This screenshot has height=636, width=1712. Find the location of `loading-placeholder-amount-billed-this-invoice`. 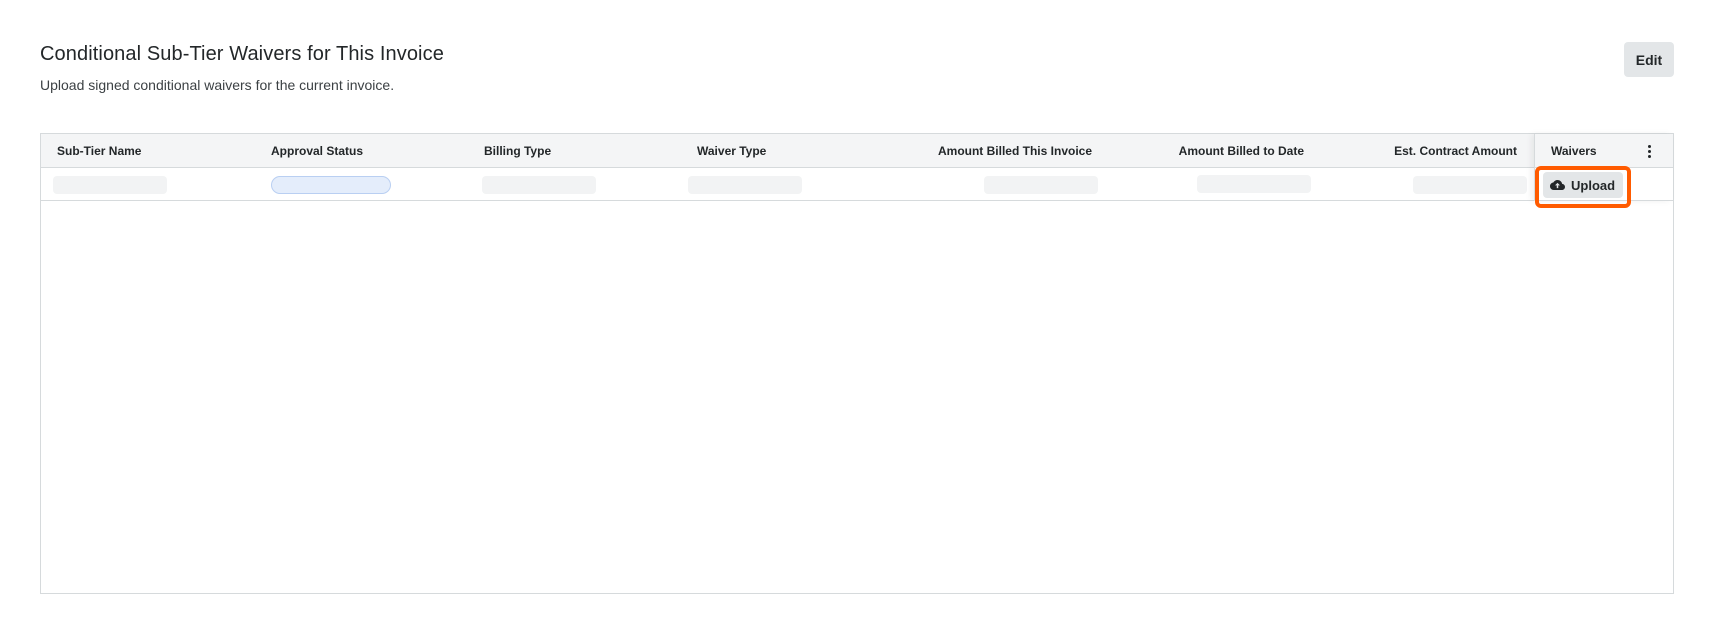

loading-placeholder-amount-billed-this-invoice is located at coordinates (1041, 185).